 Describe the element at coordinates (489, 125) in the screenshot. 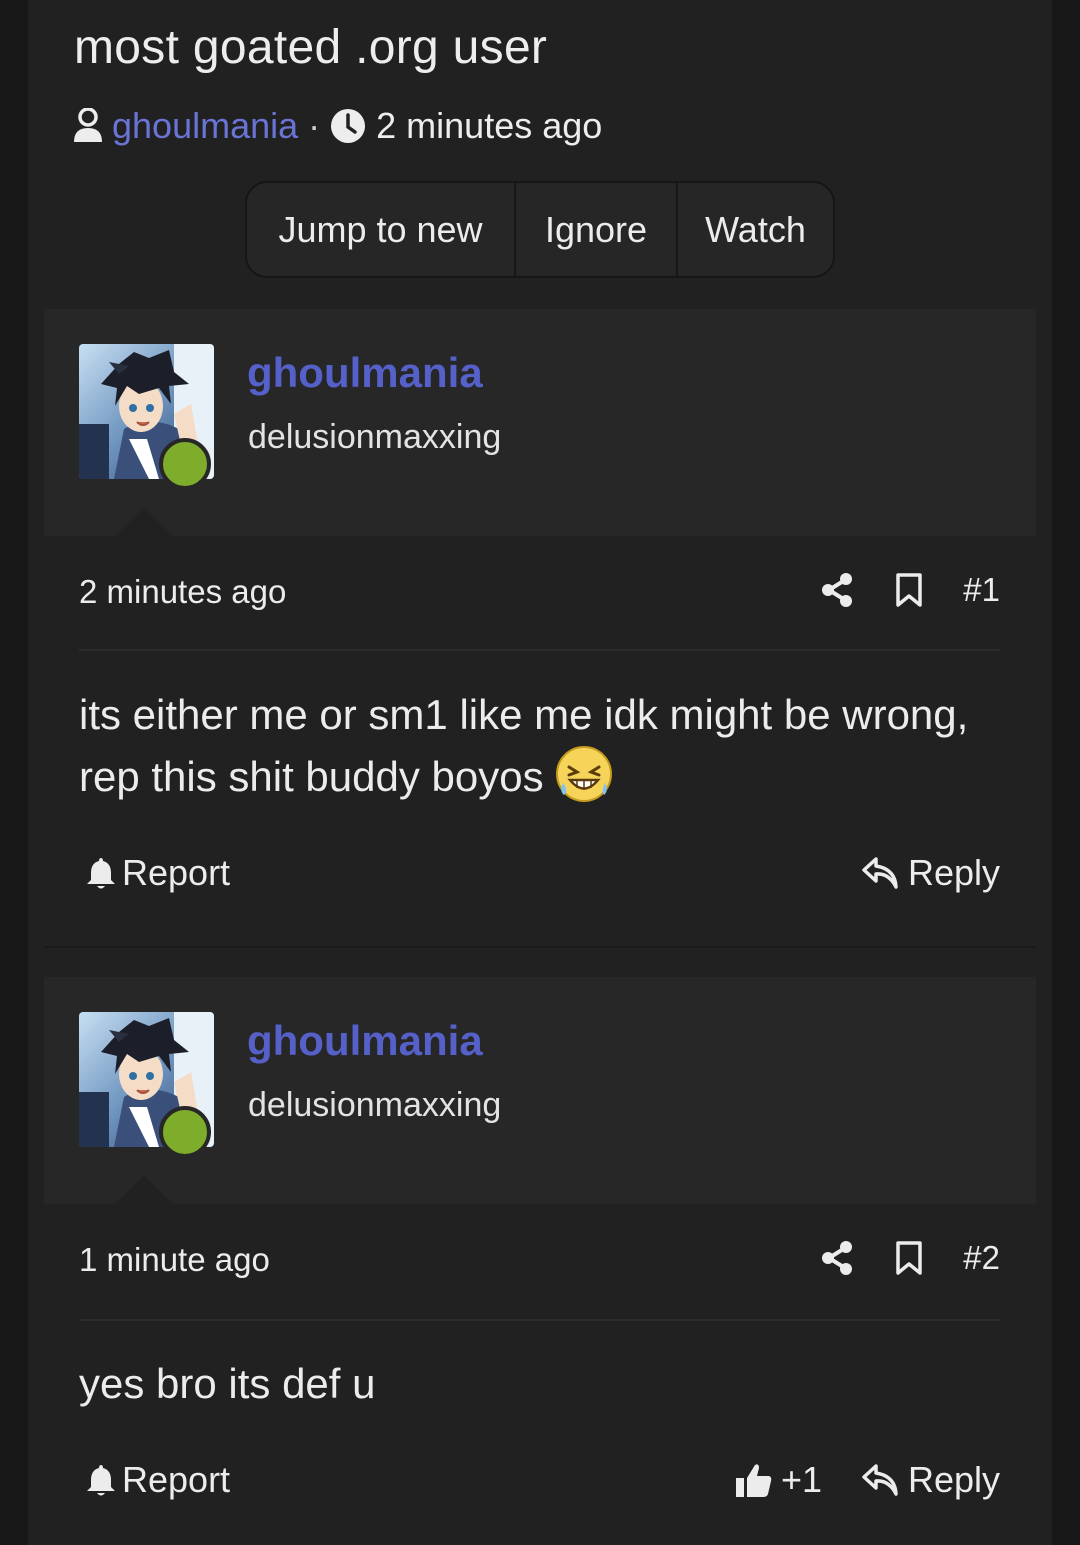

I see `thread-time: 2 minutes ago` at that location.